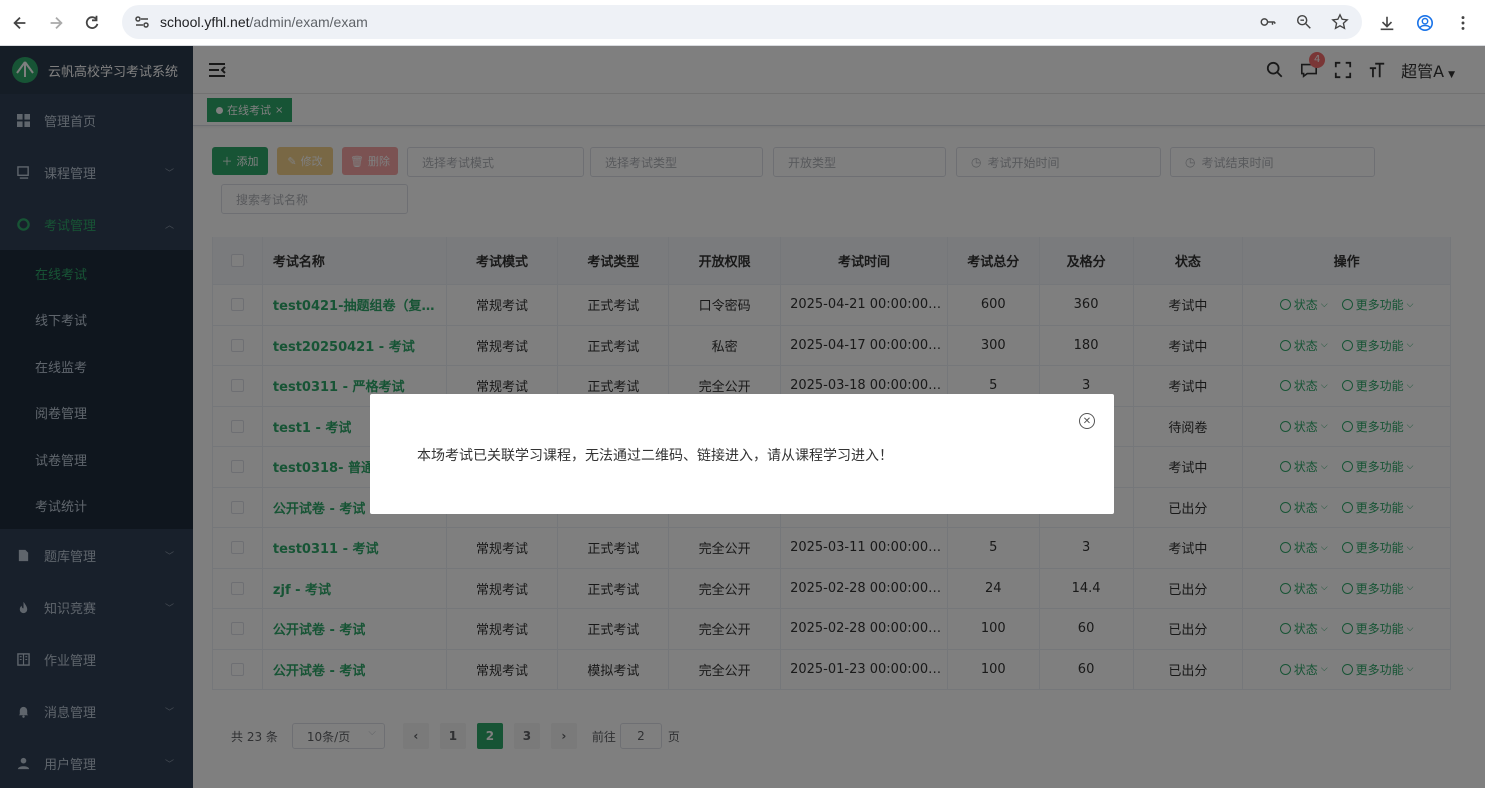  I want to click on alert-dialog: ✕ 本场考试已关联学习课程，无法通过二维码、链接进入，请从课程学习进入！, so click(742, 454).